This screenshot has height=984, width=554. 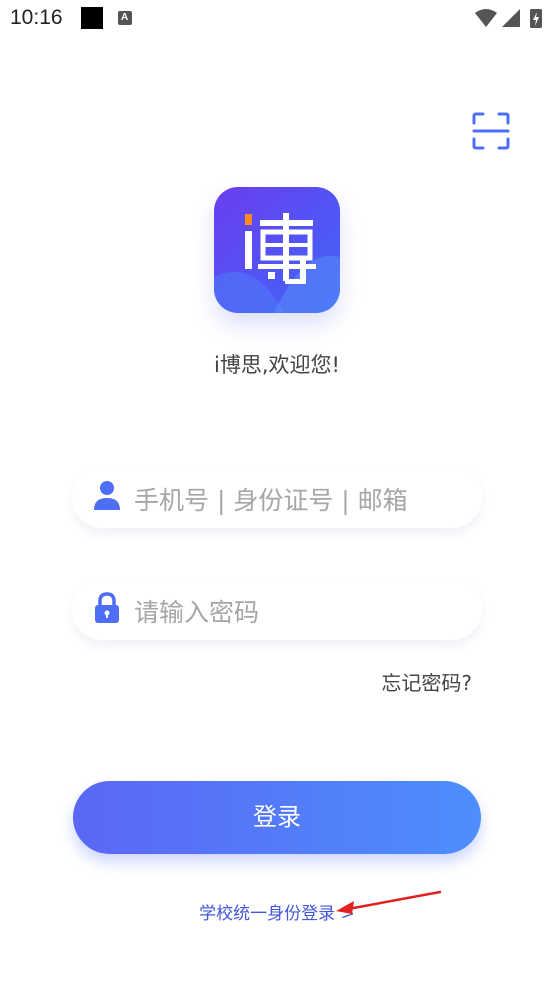 What do you see at coordinates (511, 18) in the screenshot?
I see `signal-icon` at bounding box center [511, 18].